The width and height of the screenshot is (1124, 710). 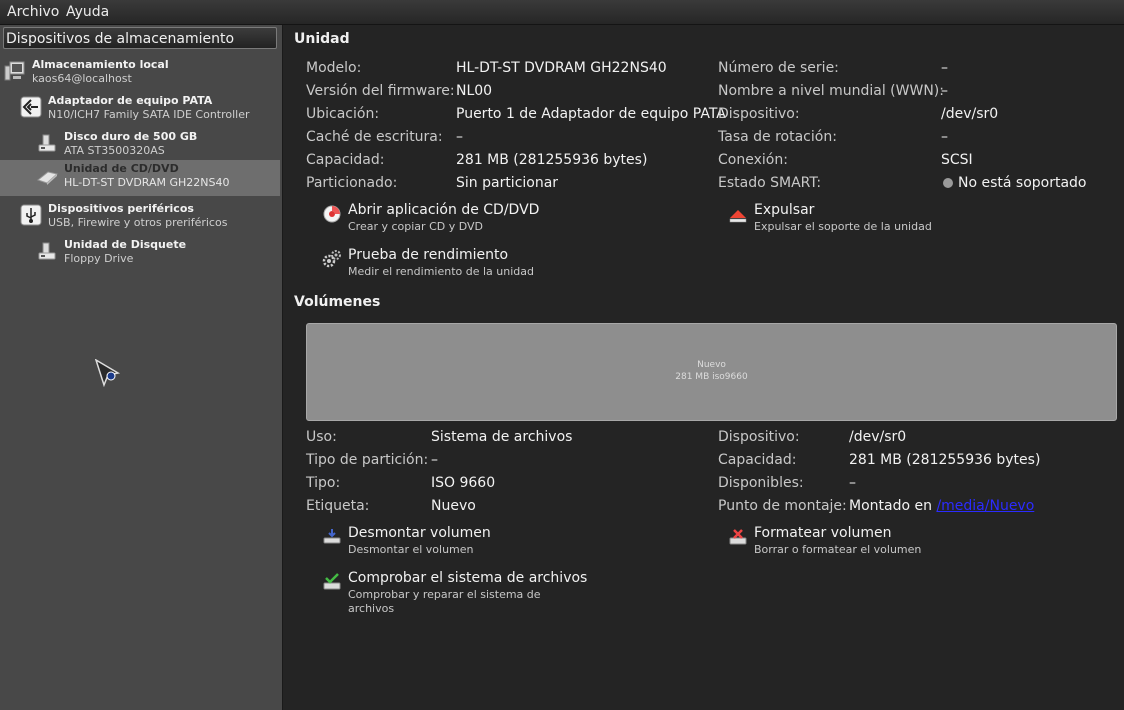 What do you see at coordinates (428, 255) in the screenshot?
I see `action-title: Prueba de rendimiento` at bounding box center [428, 255].